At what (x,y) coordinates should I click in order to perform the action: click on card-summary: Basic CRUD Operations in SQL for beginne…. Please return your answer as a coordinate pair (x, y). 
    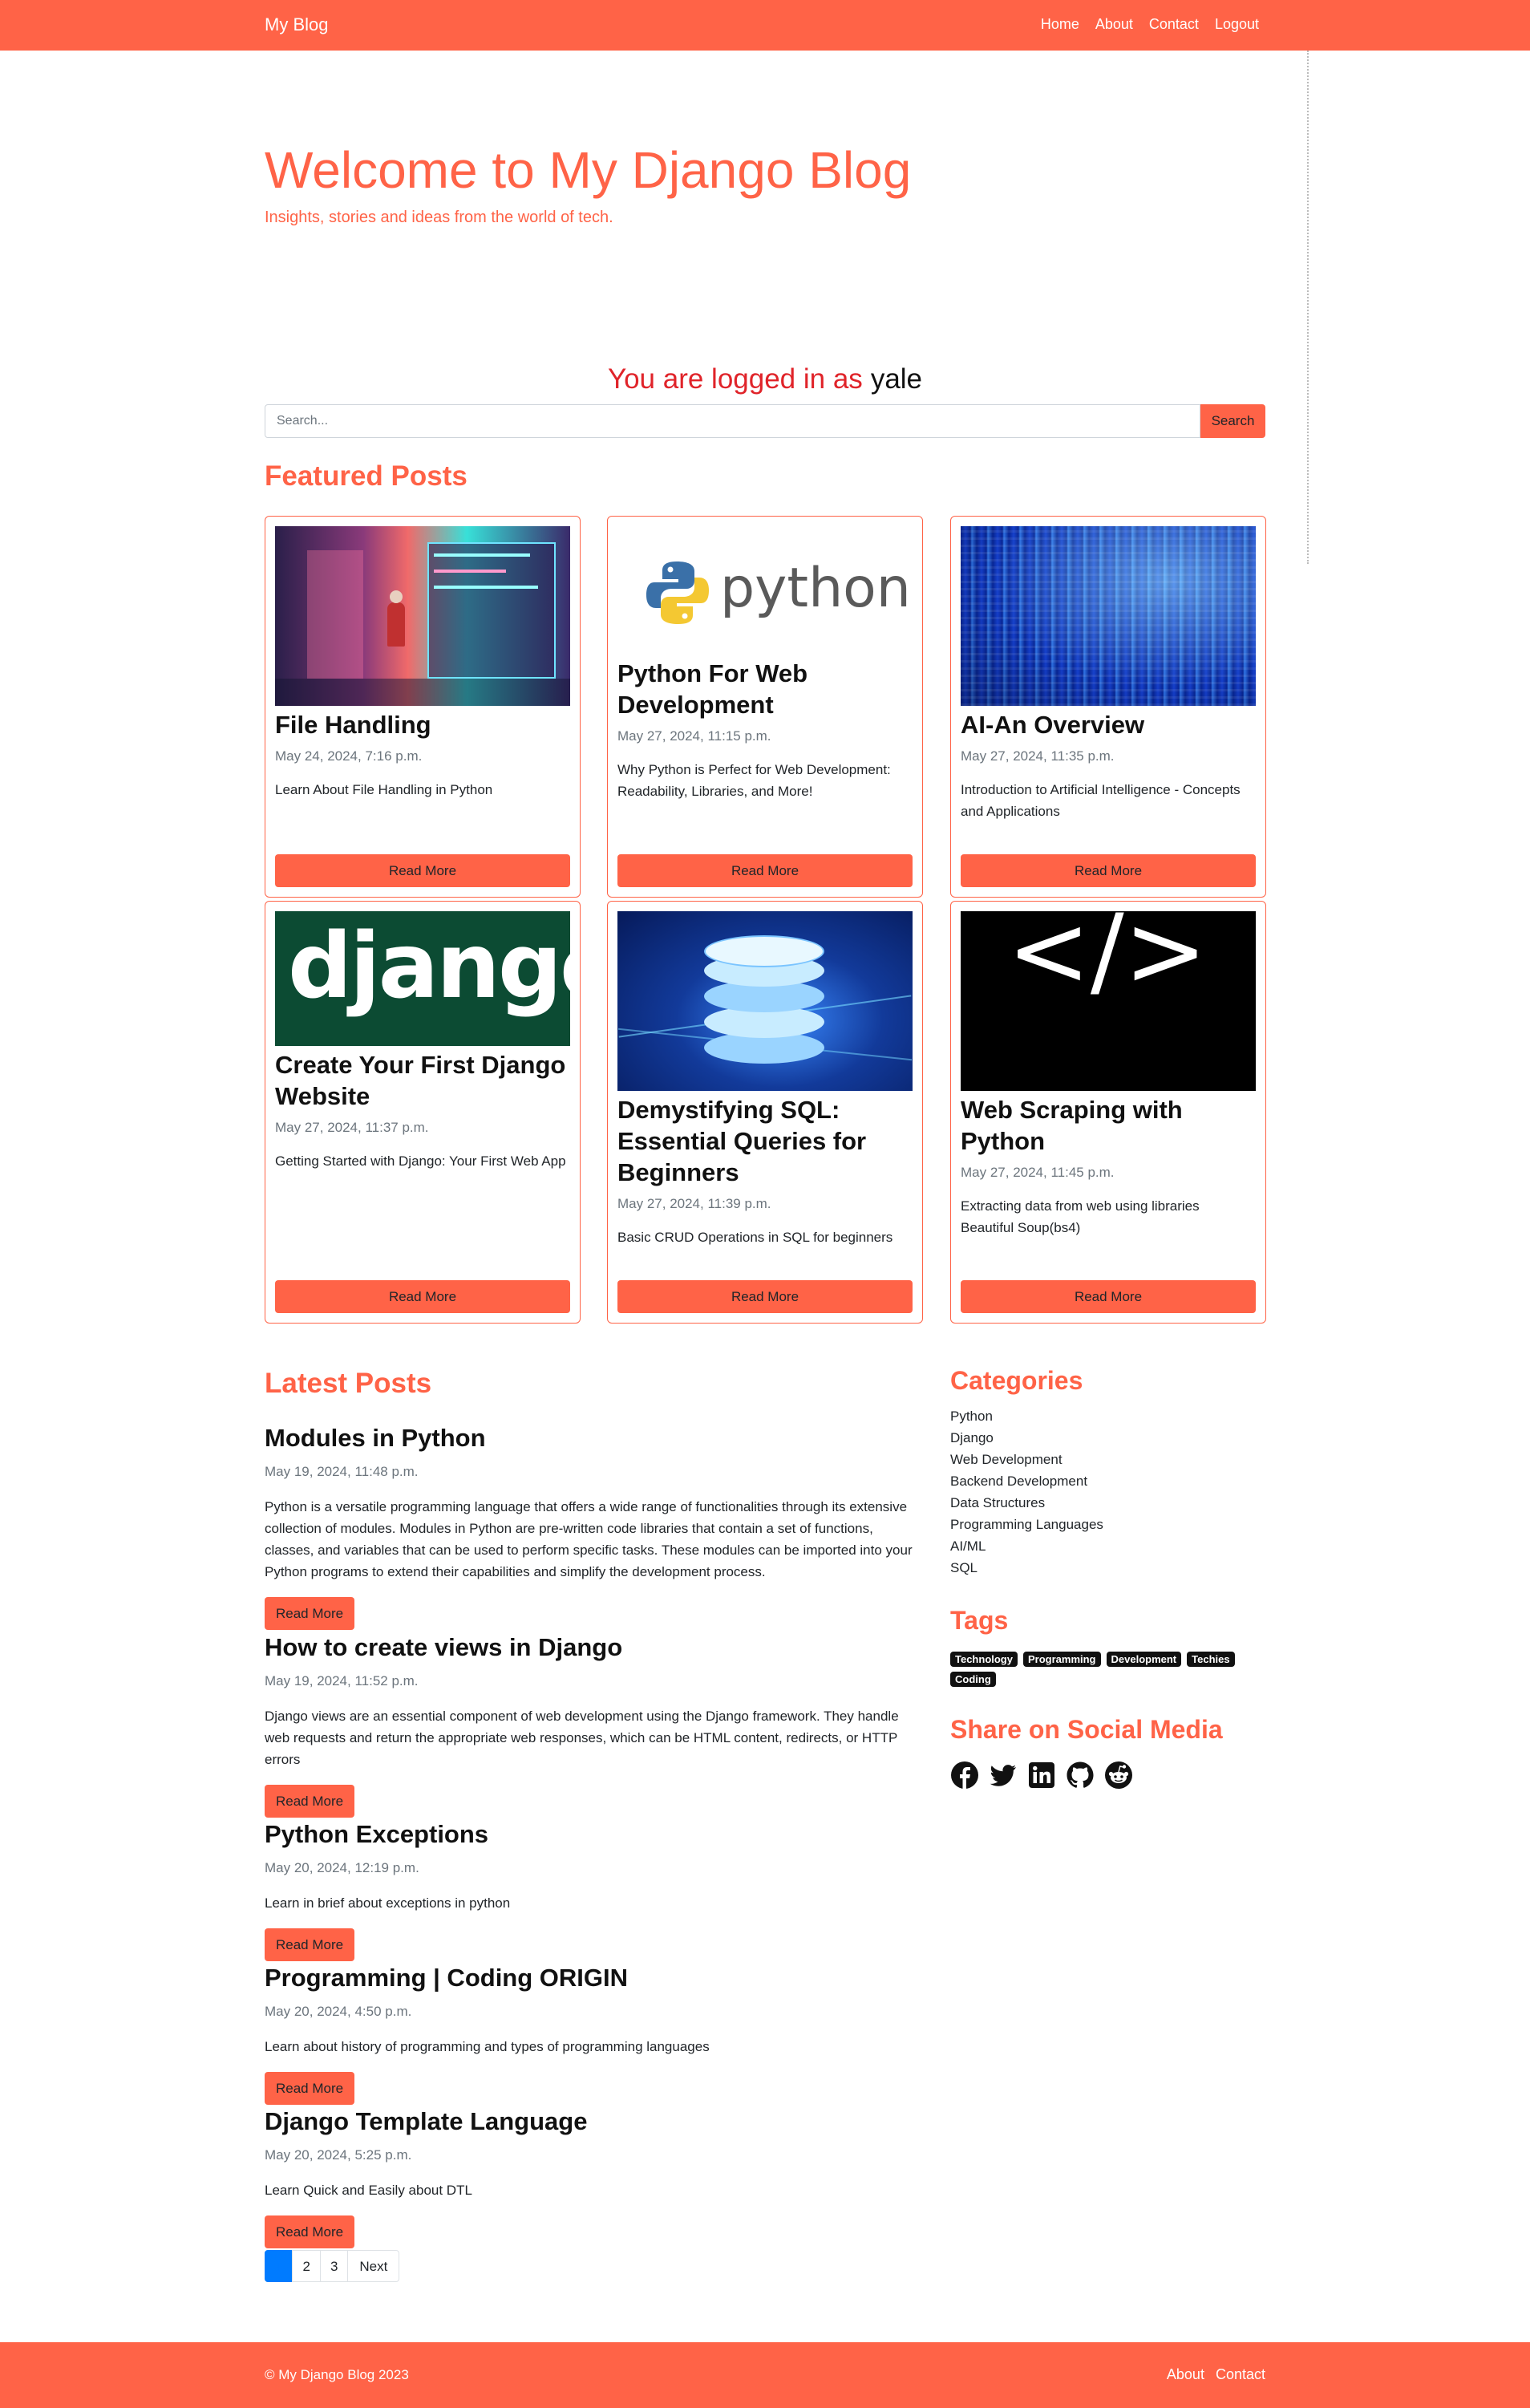
    Looking at the image, I should click on (755, 1237).